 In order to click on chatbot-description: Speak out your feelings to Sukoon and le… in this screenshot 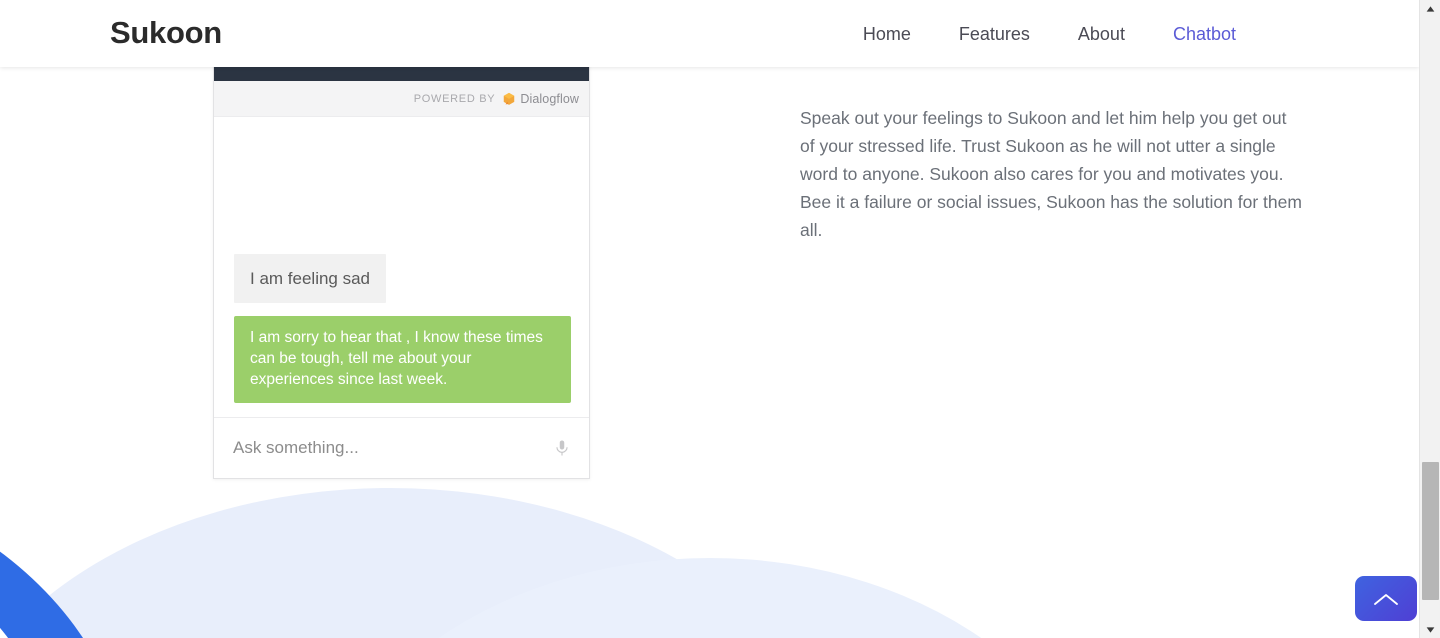, I will do `click(1051, 174)`.